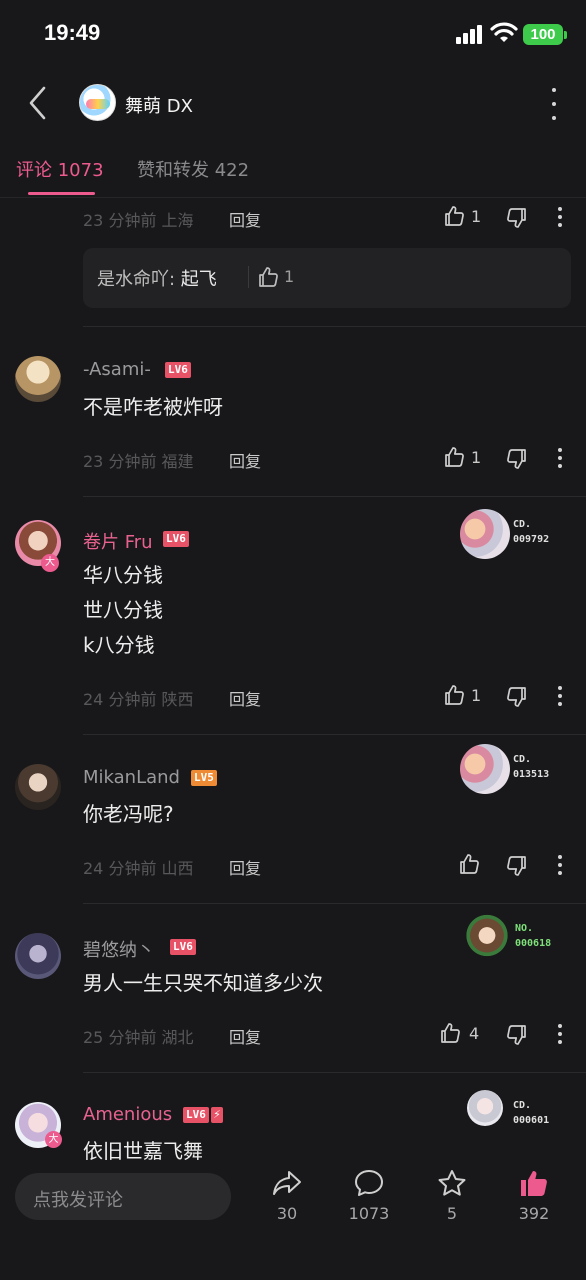 This screenshot has height=1280, width=586. What do you see at coordinates (217, 1115) in the screenshot?
I see `lightning-icon: ⚡` at bounding box center [217, 1115].